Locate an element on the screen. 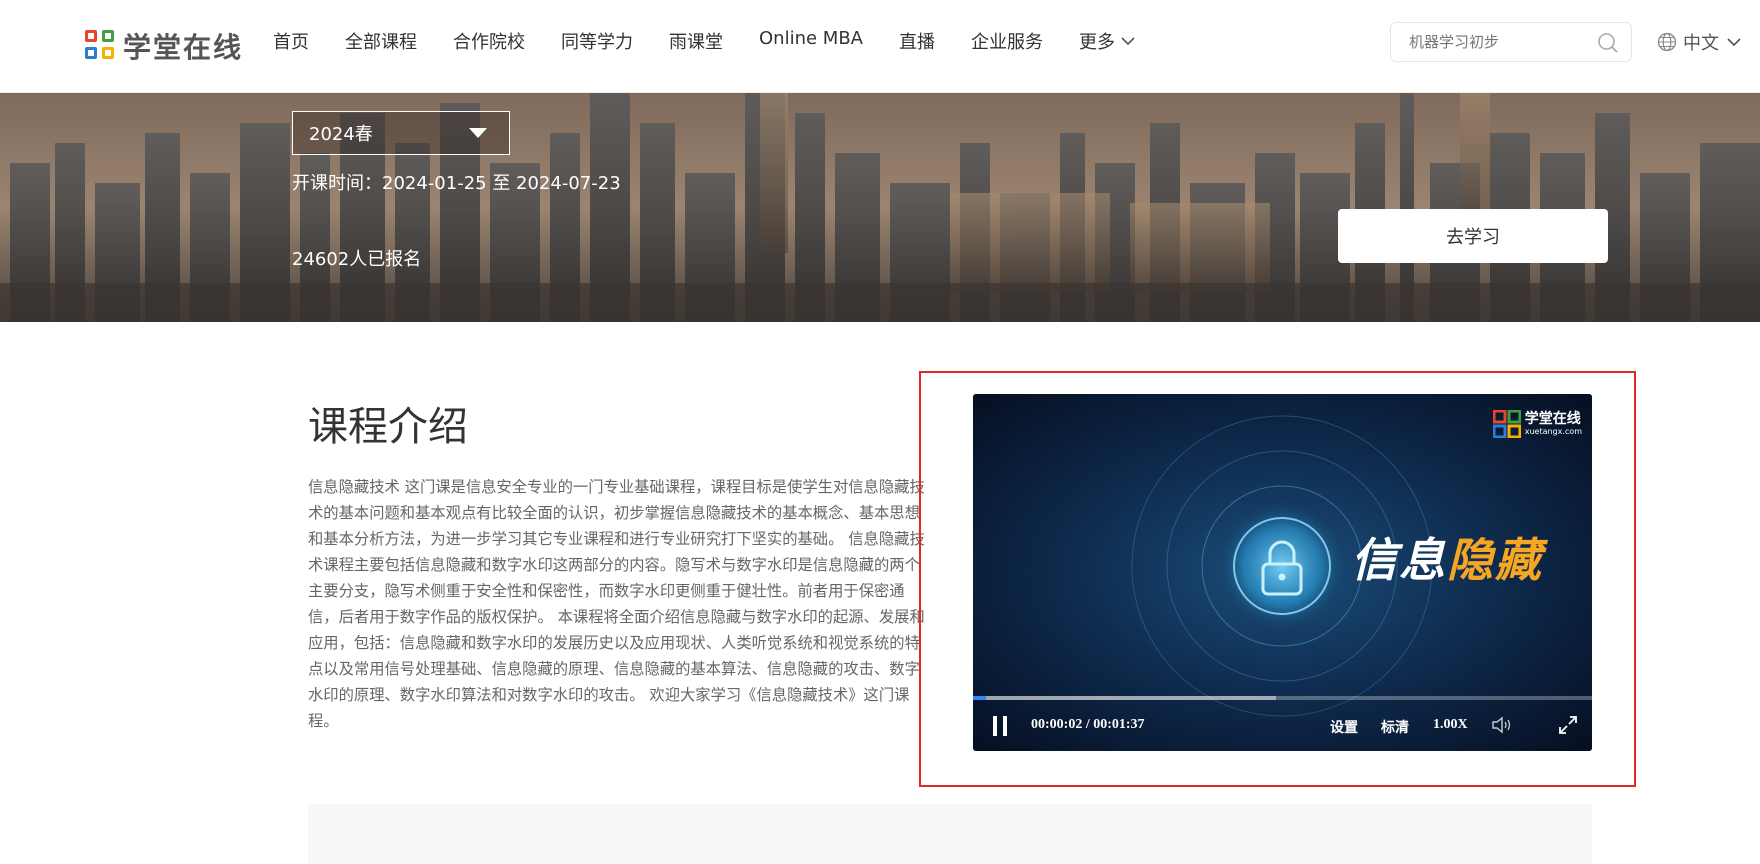  term-select: 2024春 is located at coordinates (401, 133).